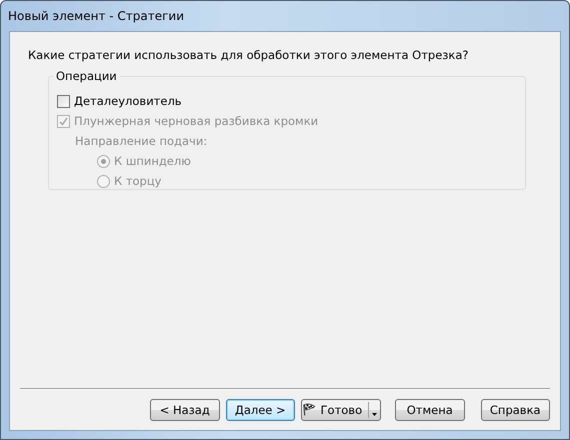 The image size is (570, 440). What do you see at coordinates (86, 76) in the screenshot?
I see `group-title: Операции` at bounding box center [86, 76].